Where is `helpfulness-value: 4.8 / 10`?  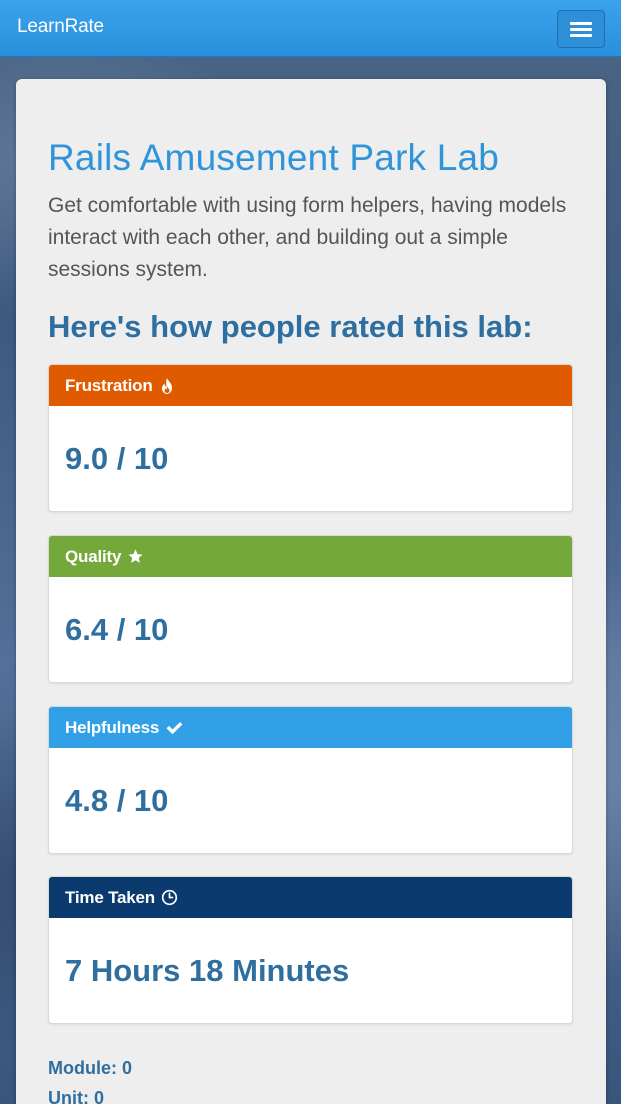
helpfulness-value: 4.8 / 10 is located at coordinates (117, 800).